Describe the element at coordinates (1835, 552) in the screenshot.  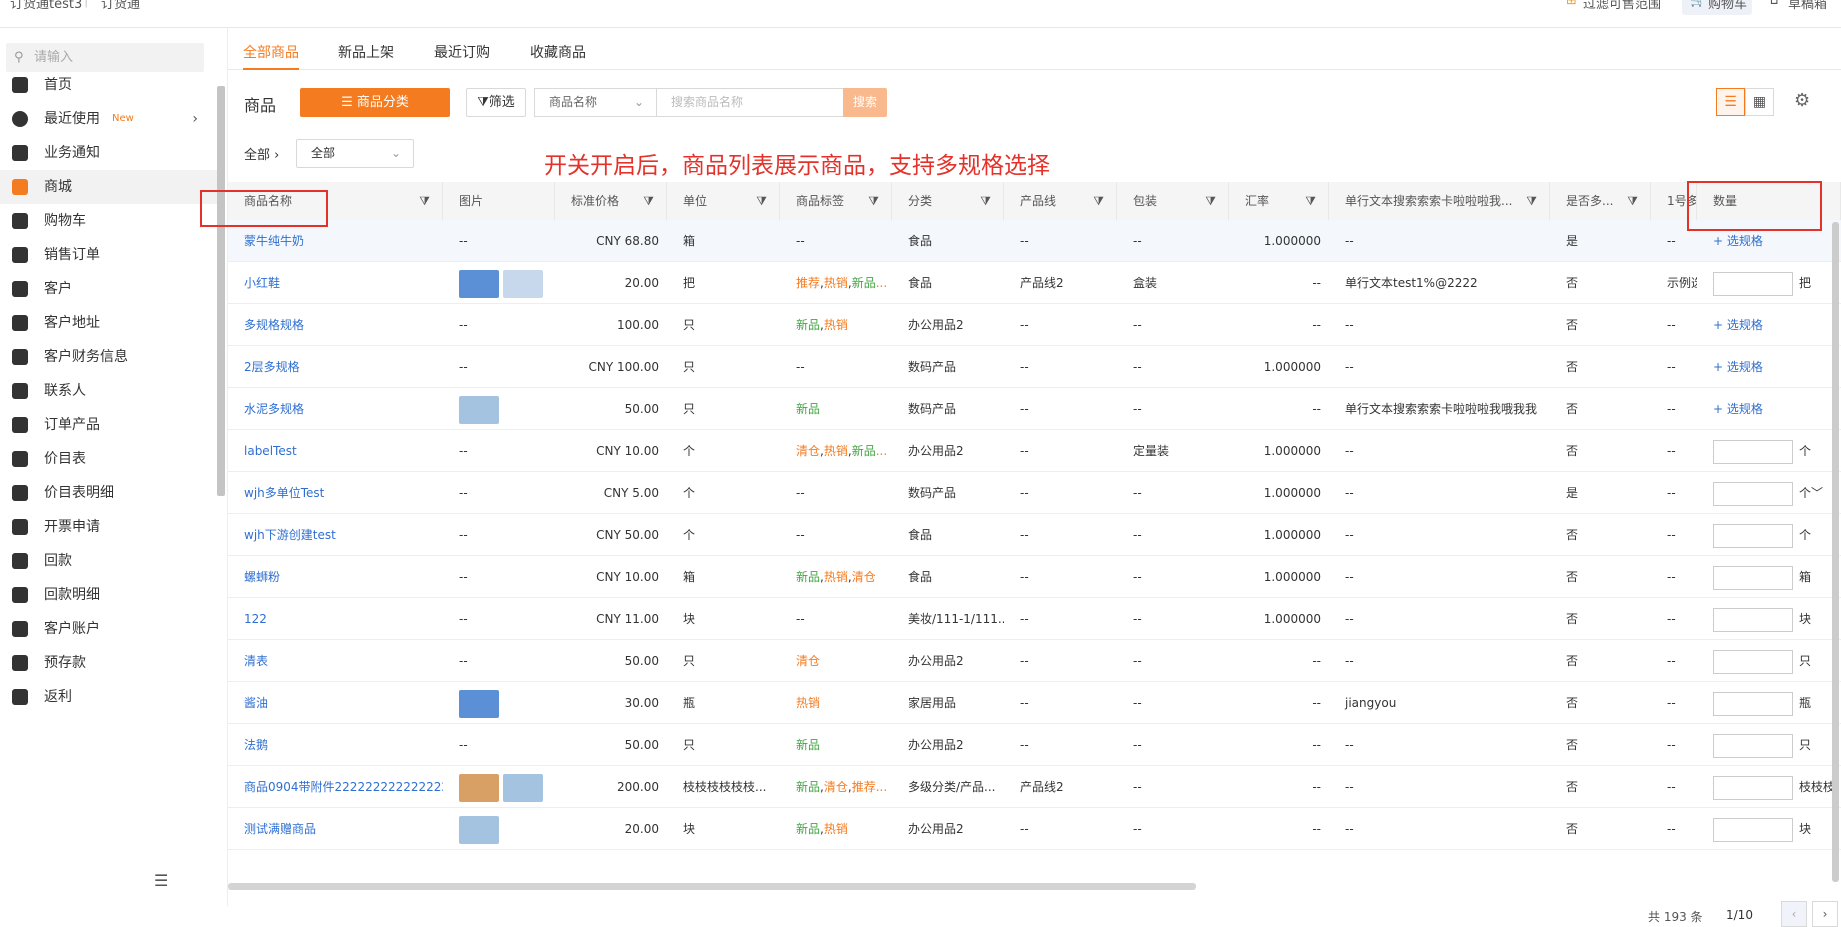
I see `vertical-scrollbar` at that location.